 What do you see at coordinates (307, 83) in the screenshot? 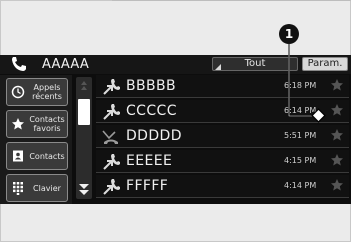
I see `callout-leader` at bounding box center [307, 83].